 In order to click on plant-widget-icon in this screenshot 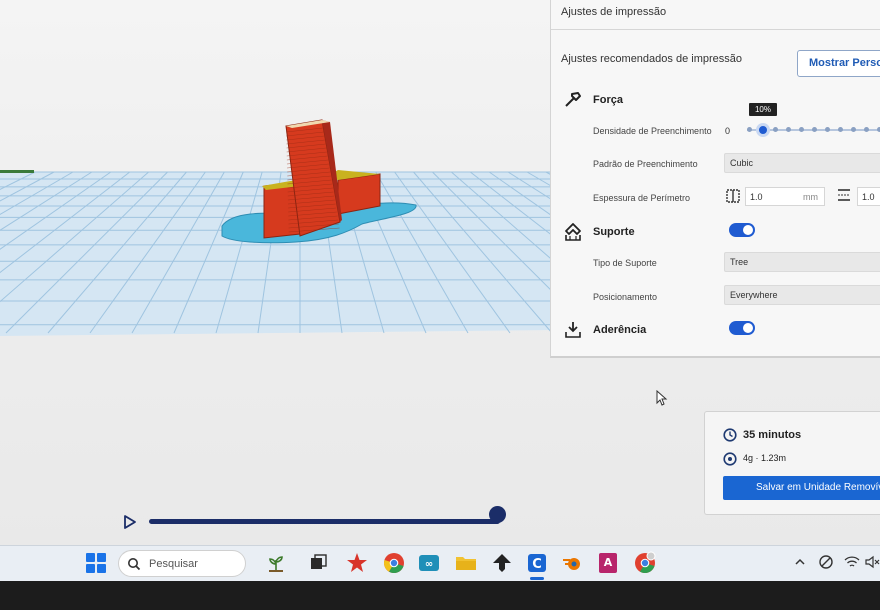, I will do `click(276, 563)`.